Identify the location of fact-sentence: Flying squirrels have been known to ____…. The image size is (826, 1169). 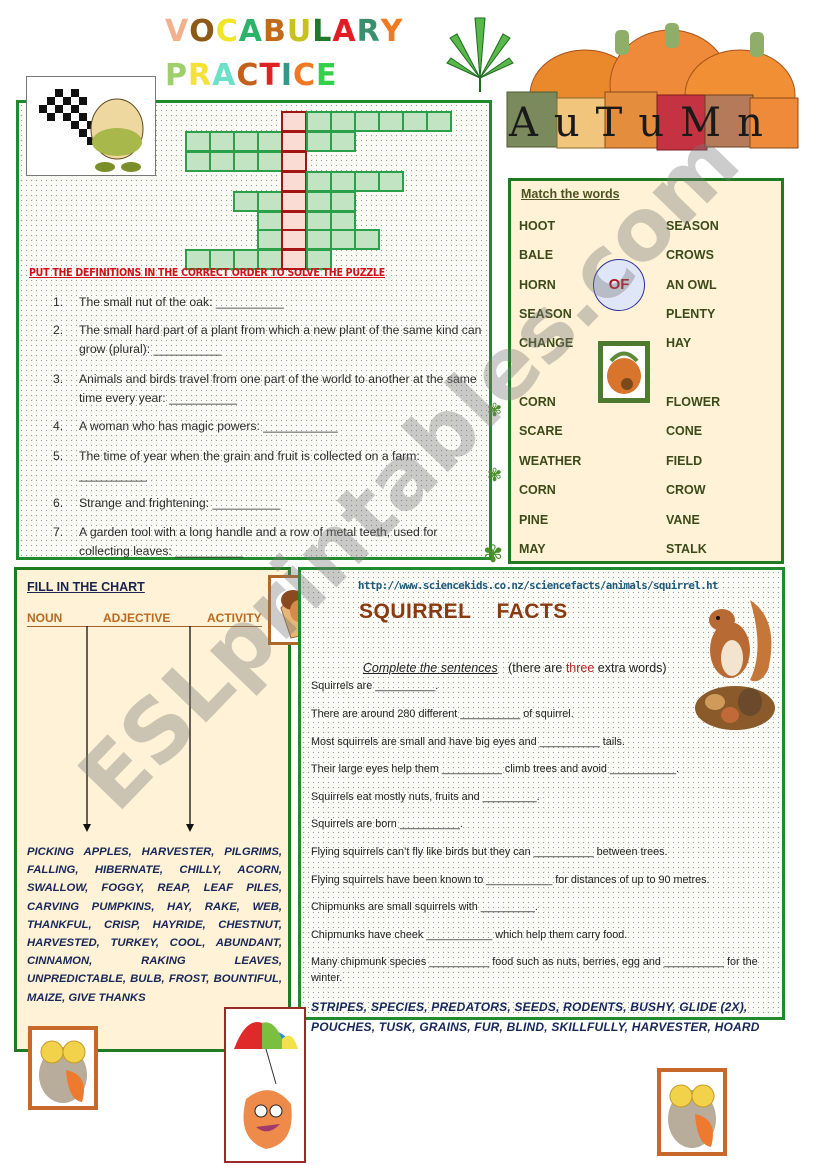
(510, 880).